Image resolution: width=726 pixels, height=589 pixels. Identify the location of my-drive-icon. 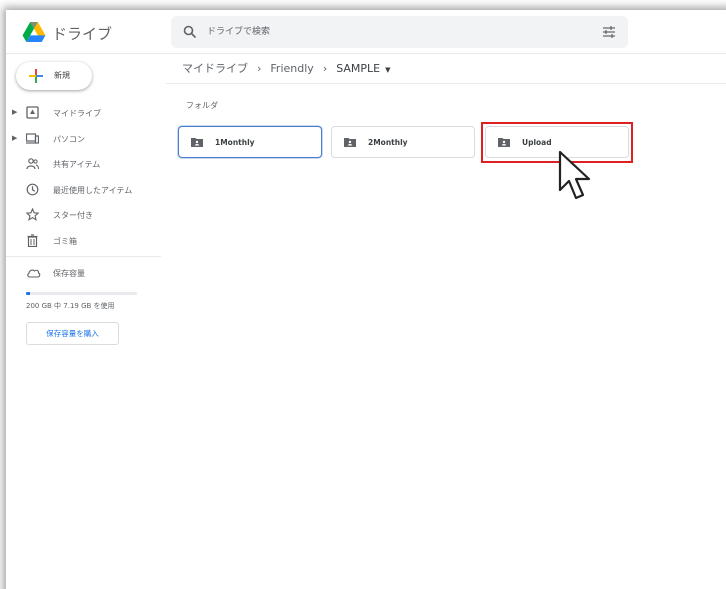
(32, 112).